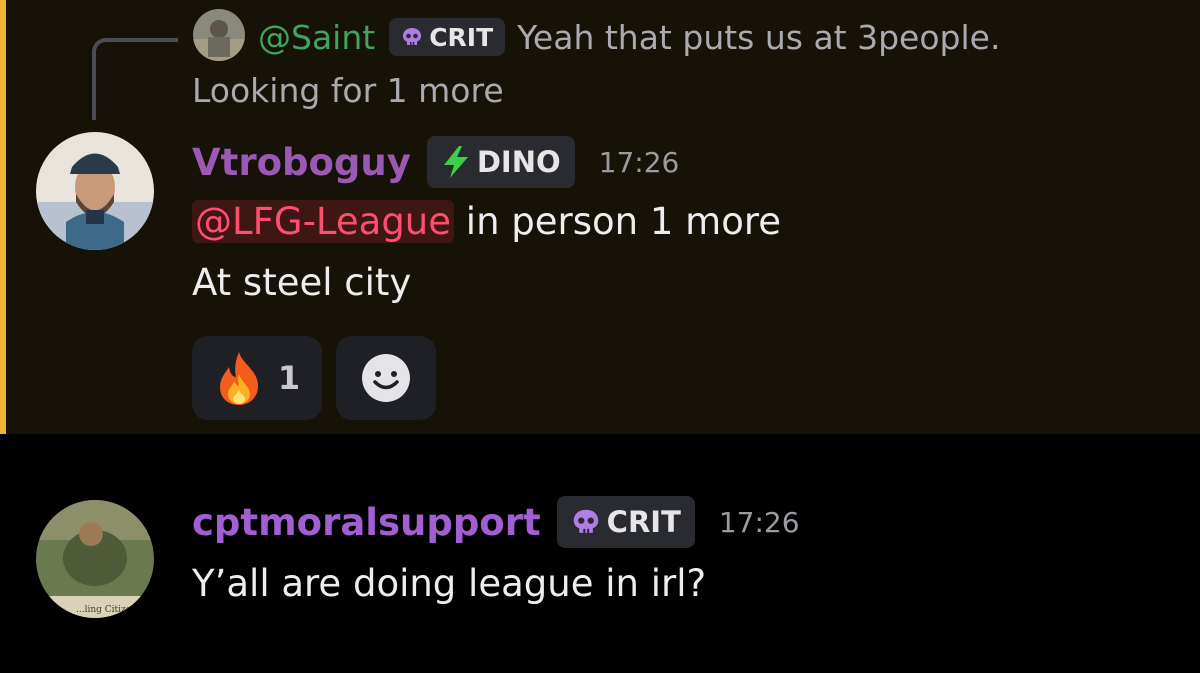 Image resolution: width=1200 pixels, height=673 pixels. Describe the element at coordinates (95, 559) in the screenshot. I see `avatar-cptmoralsupport: ...ling Citizen` at that location.